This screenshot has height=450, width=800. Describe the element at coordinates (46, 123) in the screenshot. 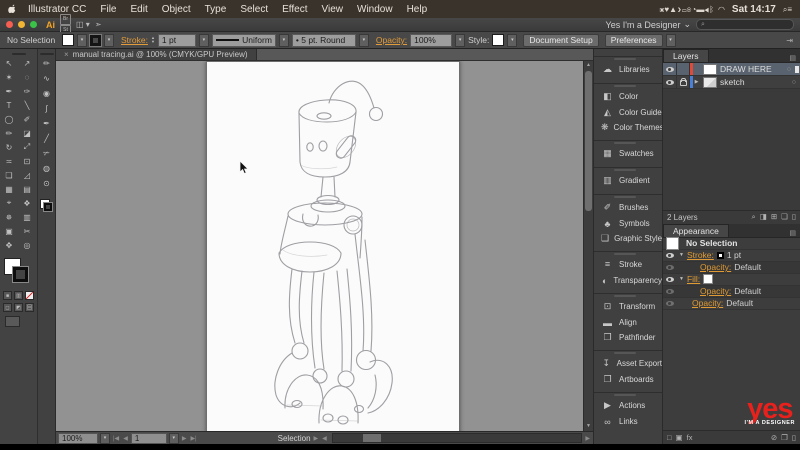

I see `sec-pen-tool: ✒` at that location.